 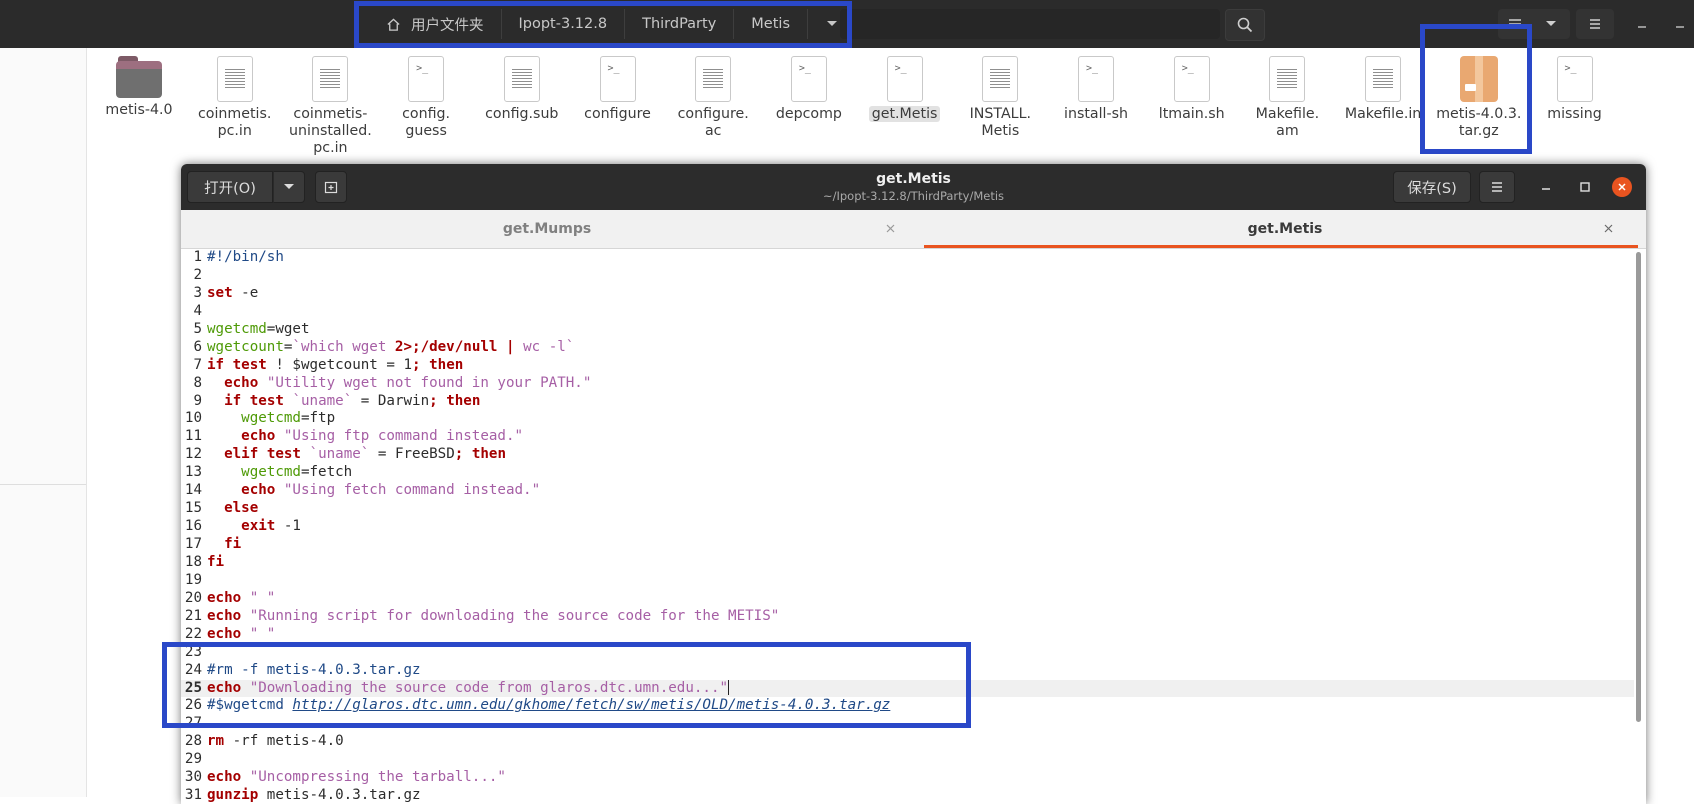 I want to click on file-name: coinmetis-uninstalled. pc.in, so click(x=330, y=131).